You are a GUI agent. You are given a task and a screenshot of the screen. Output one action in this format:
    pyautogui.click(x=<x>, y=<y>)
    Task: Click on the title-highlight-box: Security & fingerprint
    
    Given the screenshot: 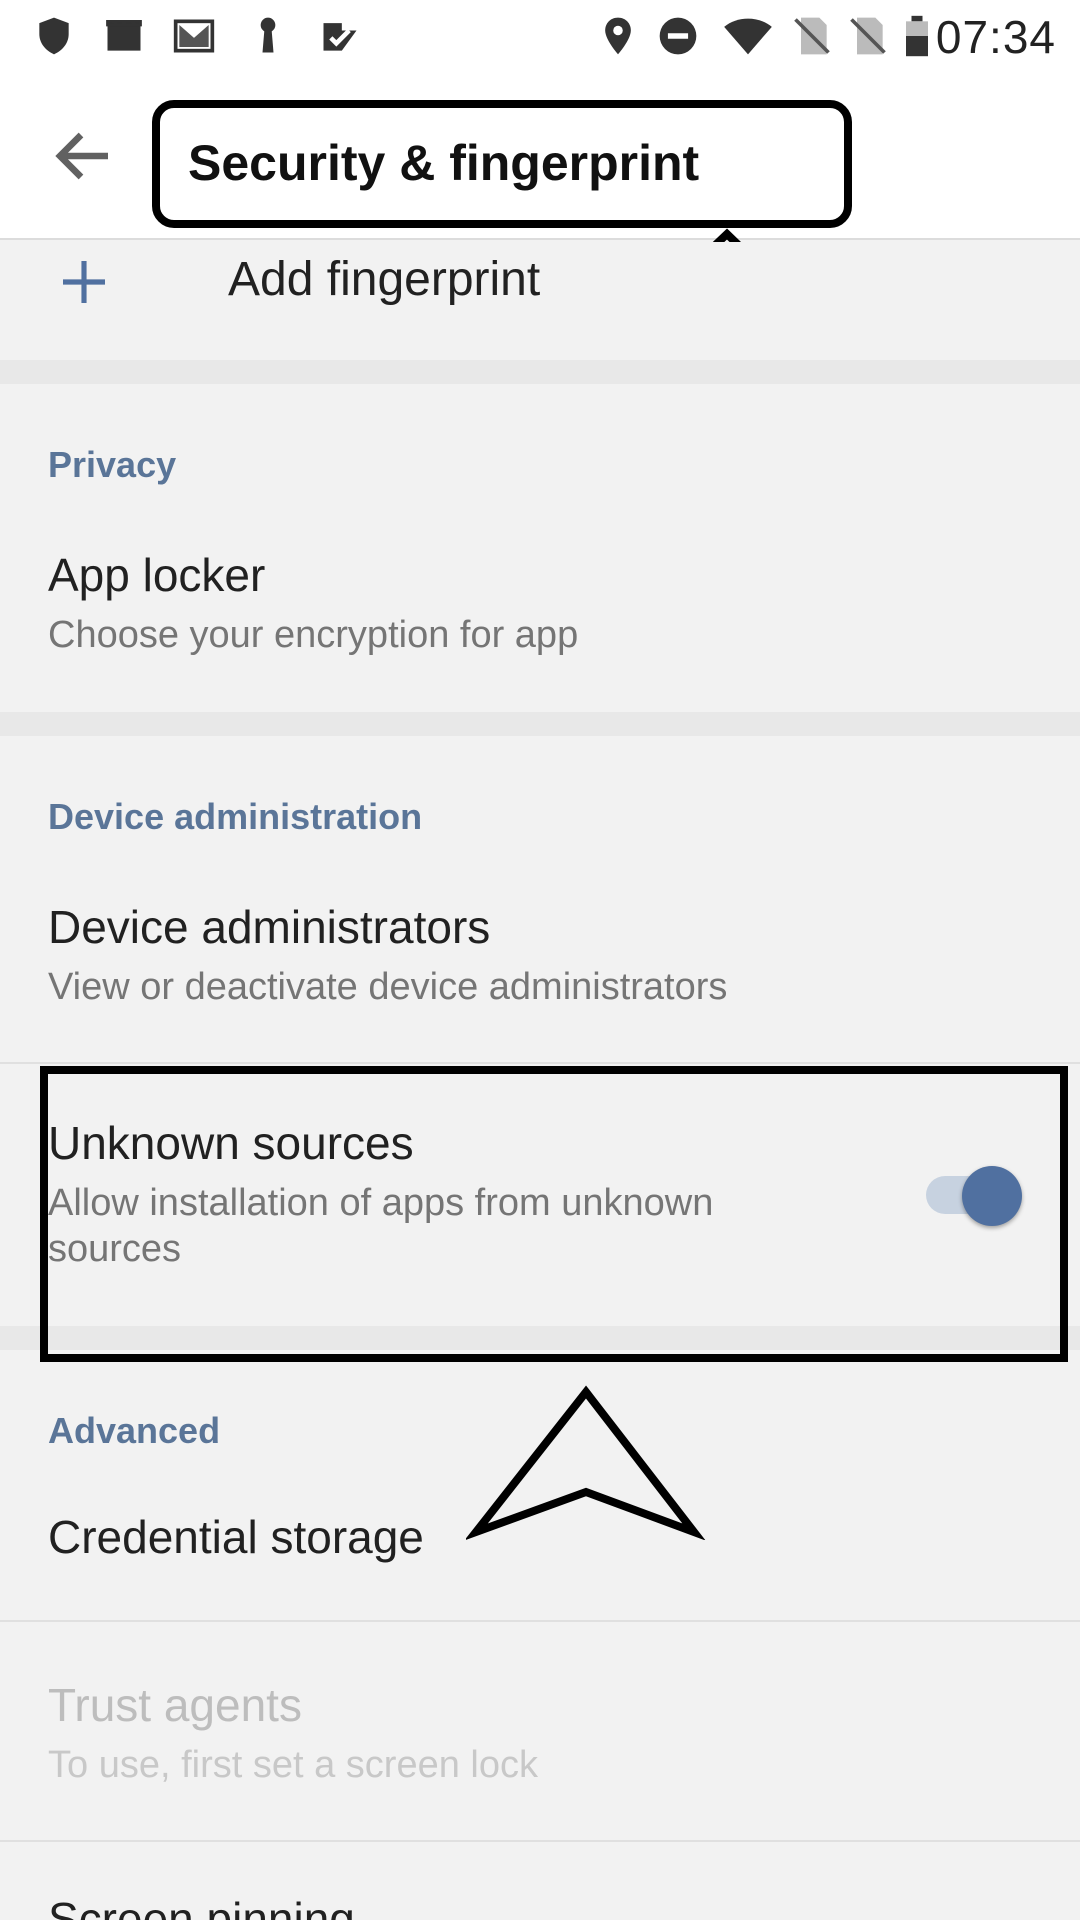 What is the action you would take?
    pyautogui.click(x=502, y=164)
    